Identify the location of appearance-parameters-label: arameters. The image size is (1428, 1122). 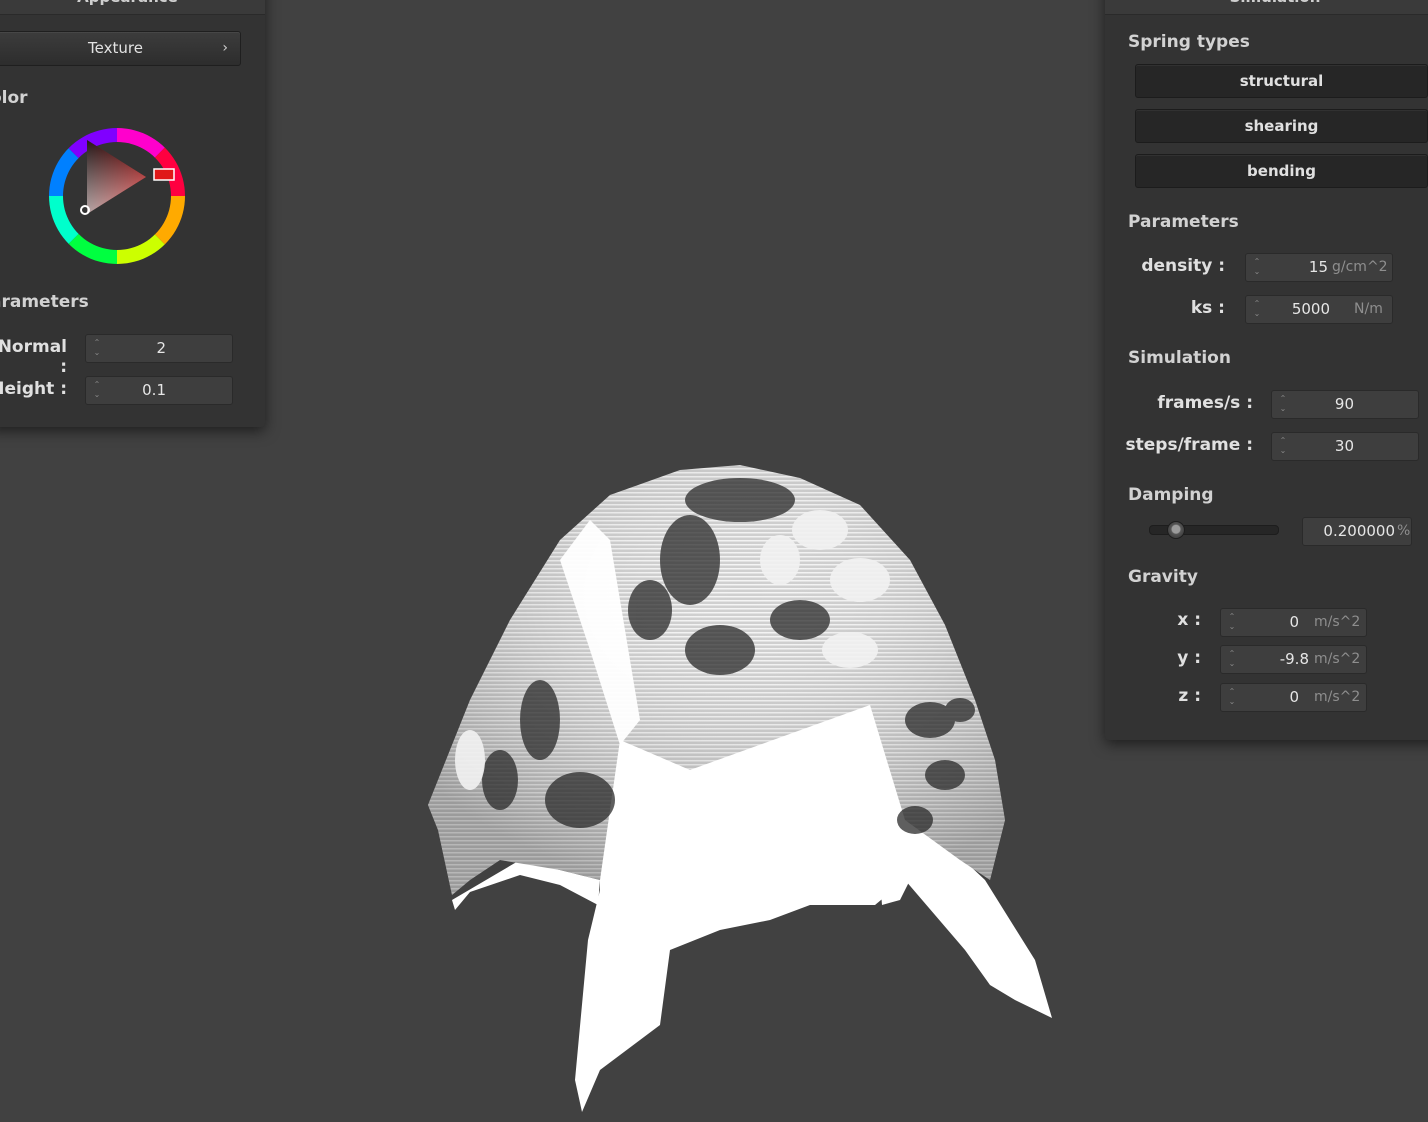
(44, 302).